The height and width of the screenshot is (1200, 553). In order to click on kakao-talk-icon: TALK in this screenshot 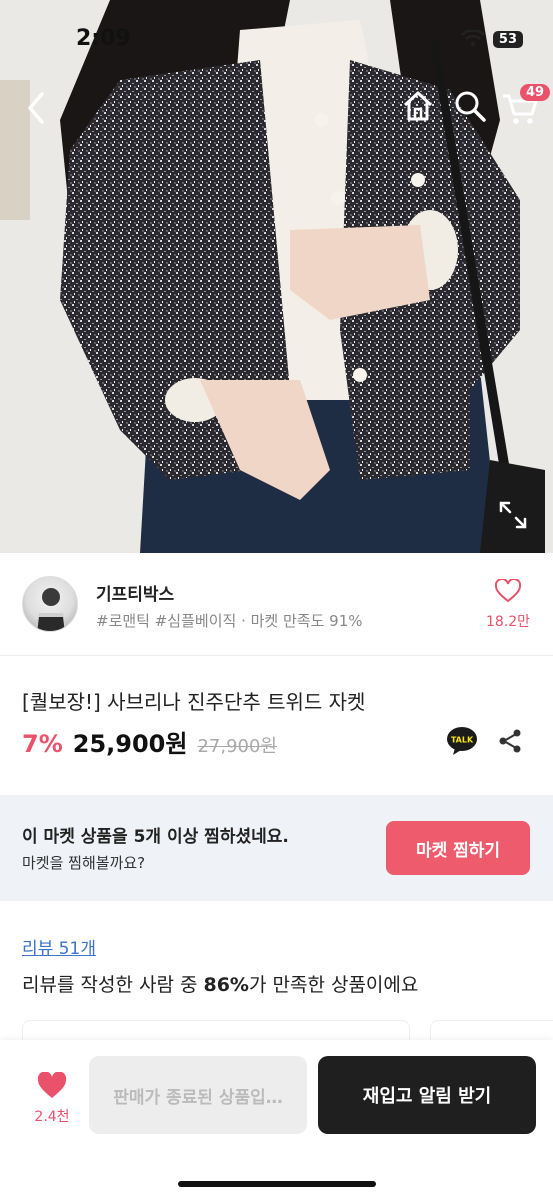, I will do `click(462, 741)`.